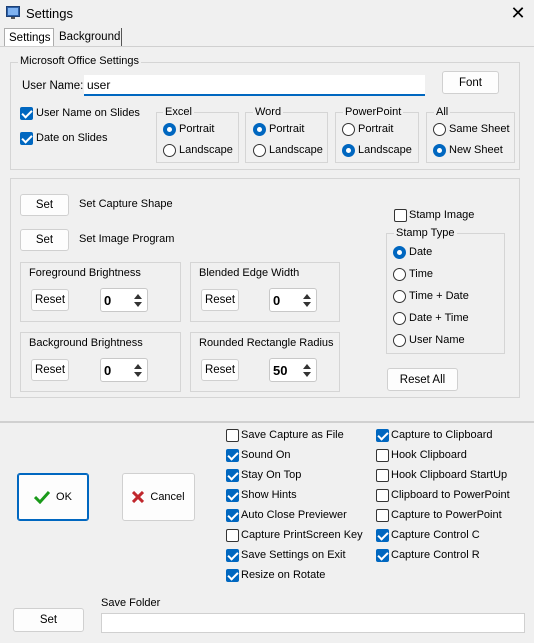 The height and width of the screenshot is (643, 534). I want to click on hook-clipboard-label: Hook Clipboard, so click(429, 455).